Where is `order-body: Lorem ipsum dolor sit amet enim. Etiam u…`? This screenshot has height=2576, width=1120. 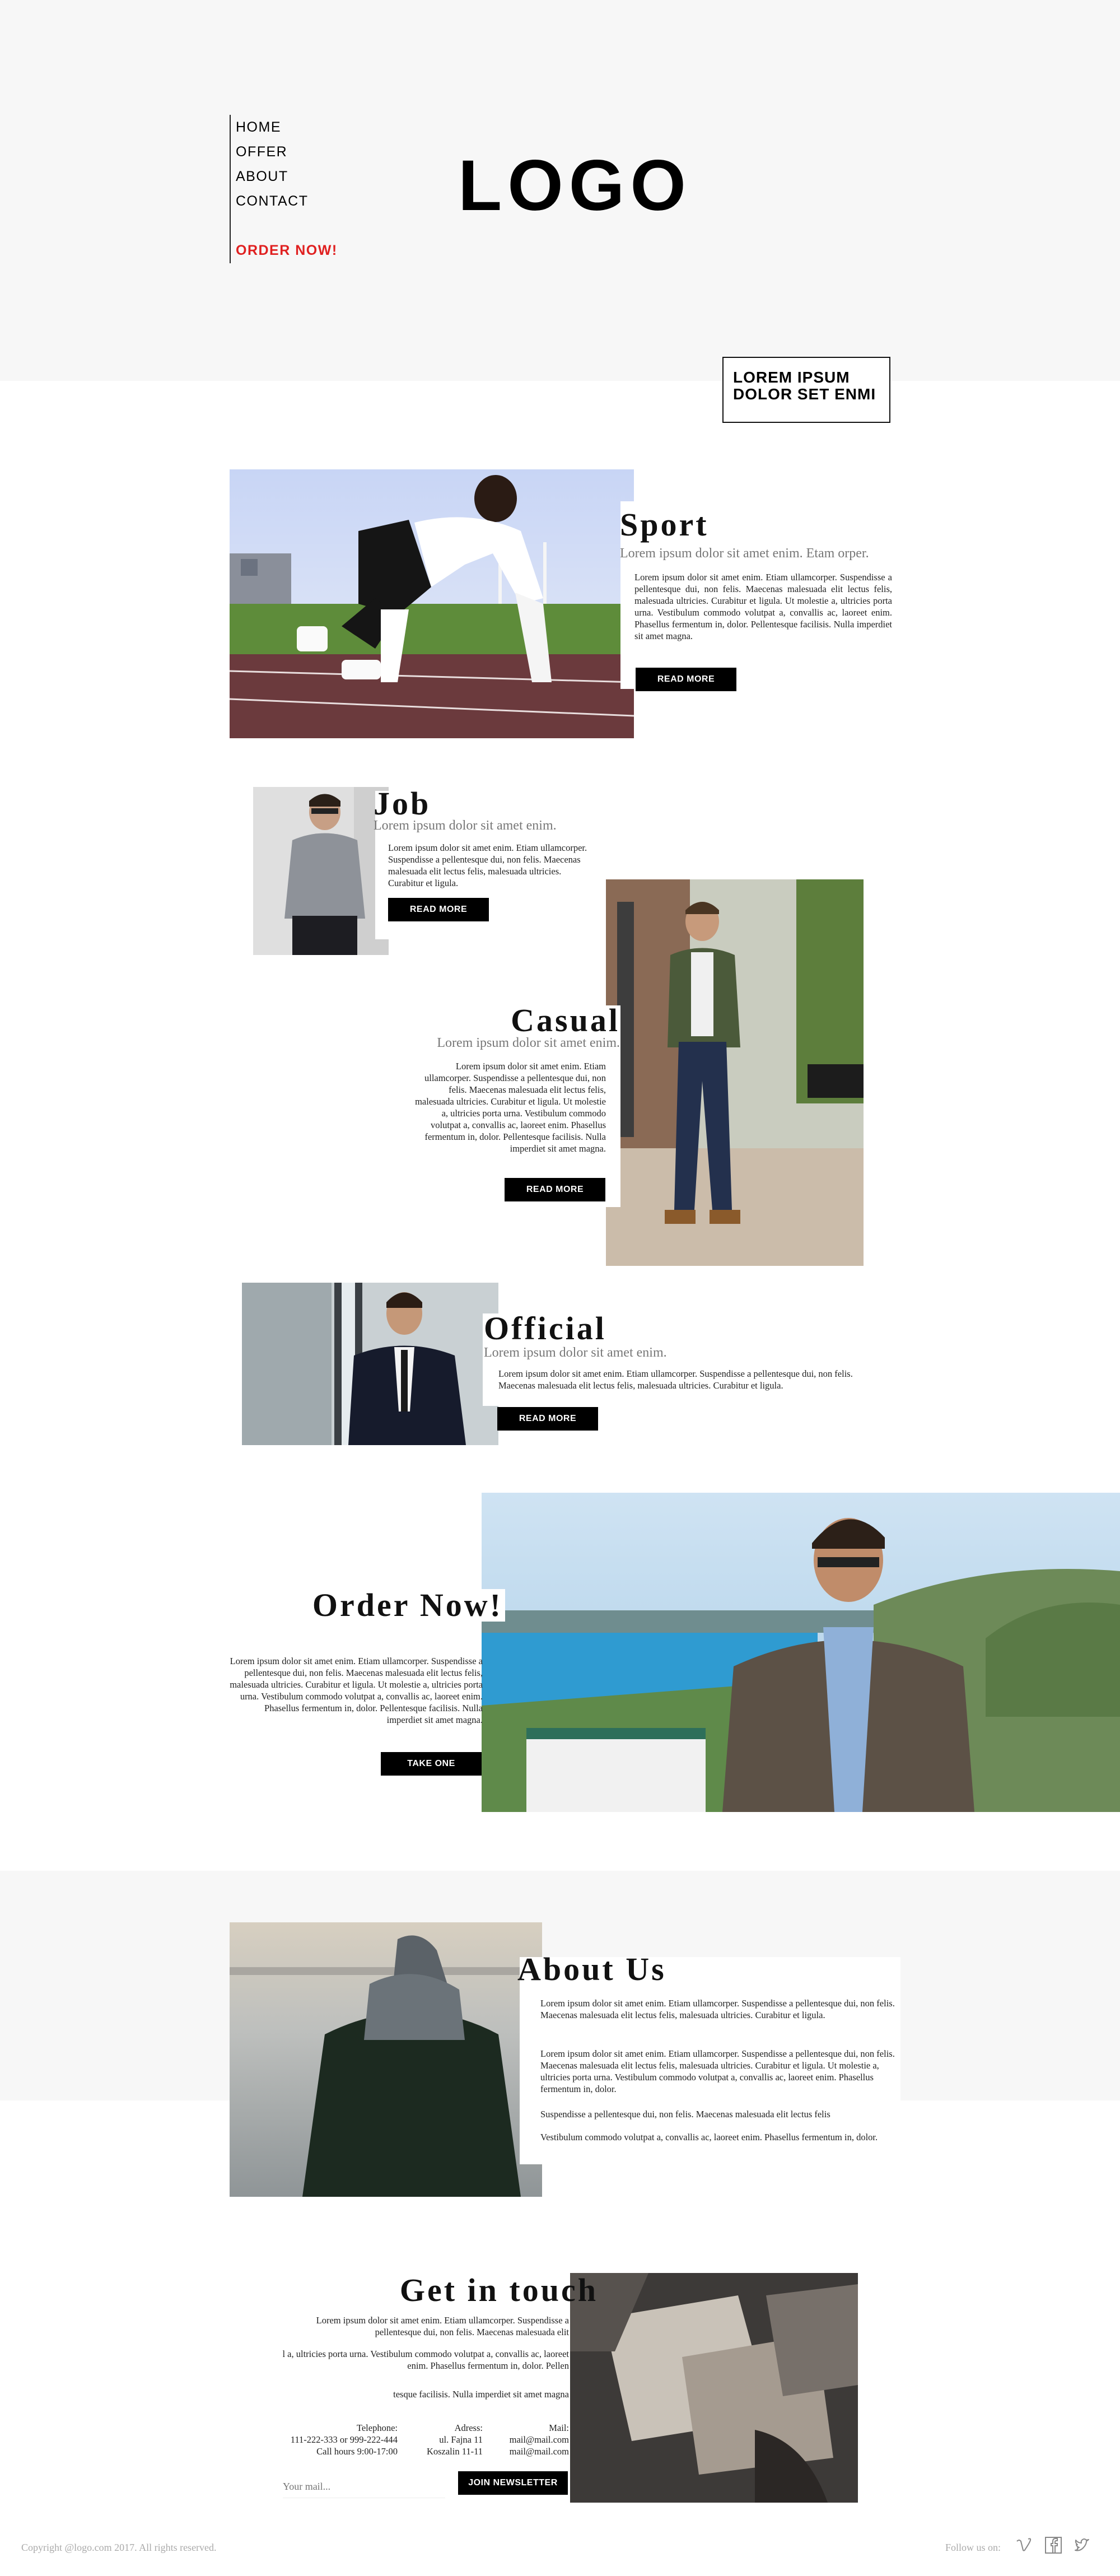 order-body: Lorem ipsum dolor sit amet enim. Etiam u… is located at coordinates (357, 1690).